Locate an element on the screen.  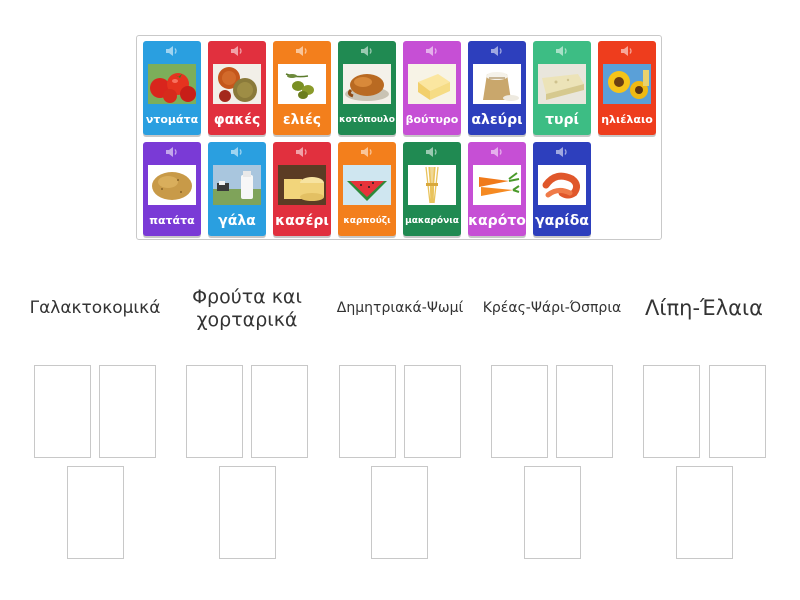
card-label: ελιές is located at coordinates (302, 120).